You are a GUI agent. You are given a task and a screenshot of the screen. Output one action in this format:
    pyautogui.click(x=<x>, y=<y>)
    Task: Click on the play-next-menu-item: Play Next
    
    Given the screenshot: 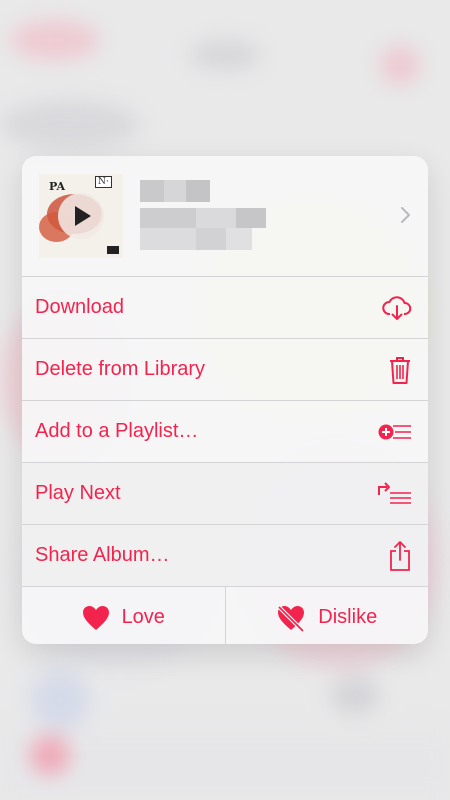 What is the action you would take?
    pyautogui.click(x=225, y=494)
    